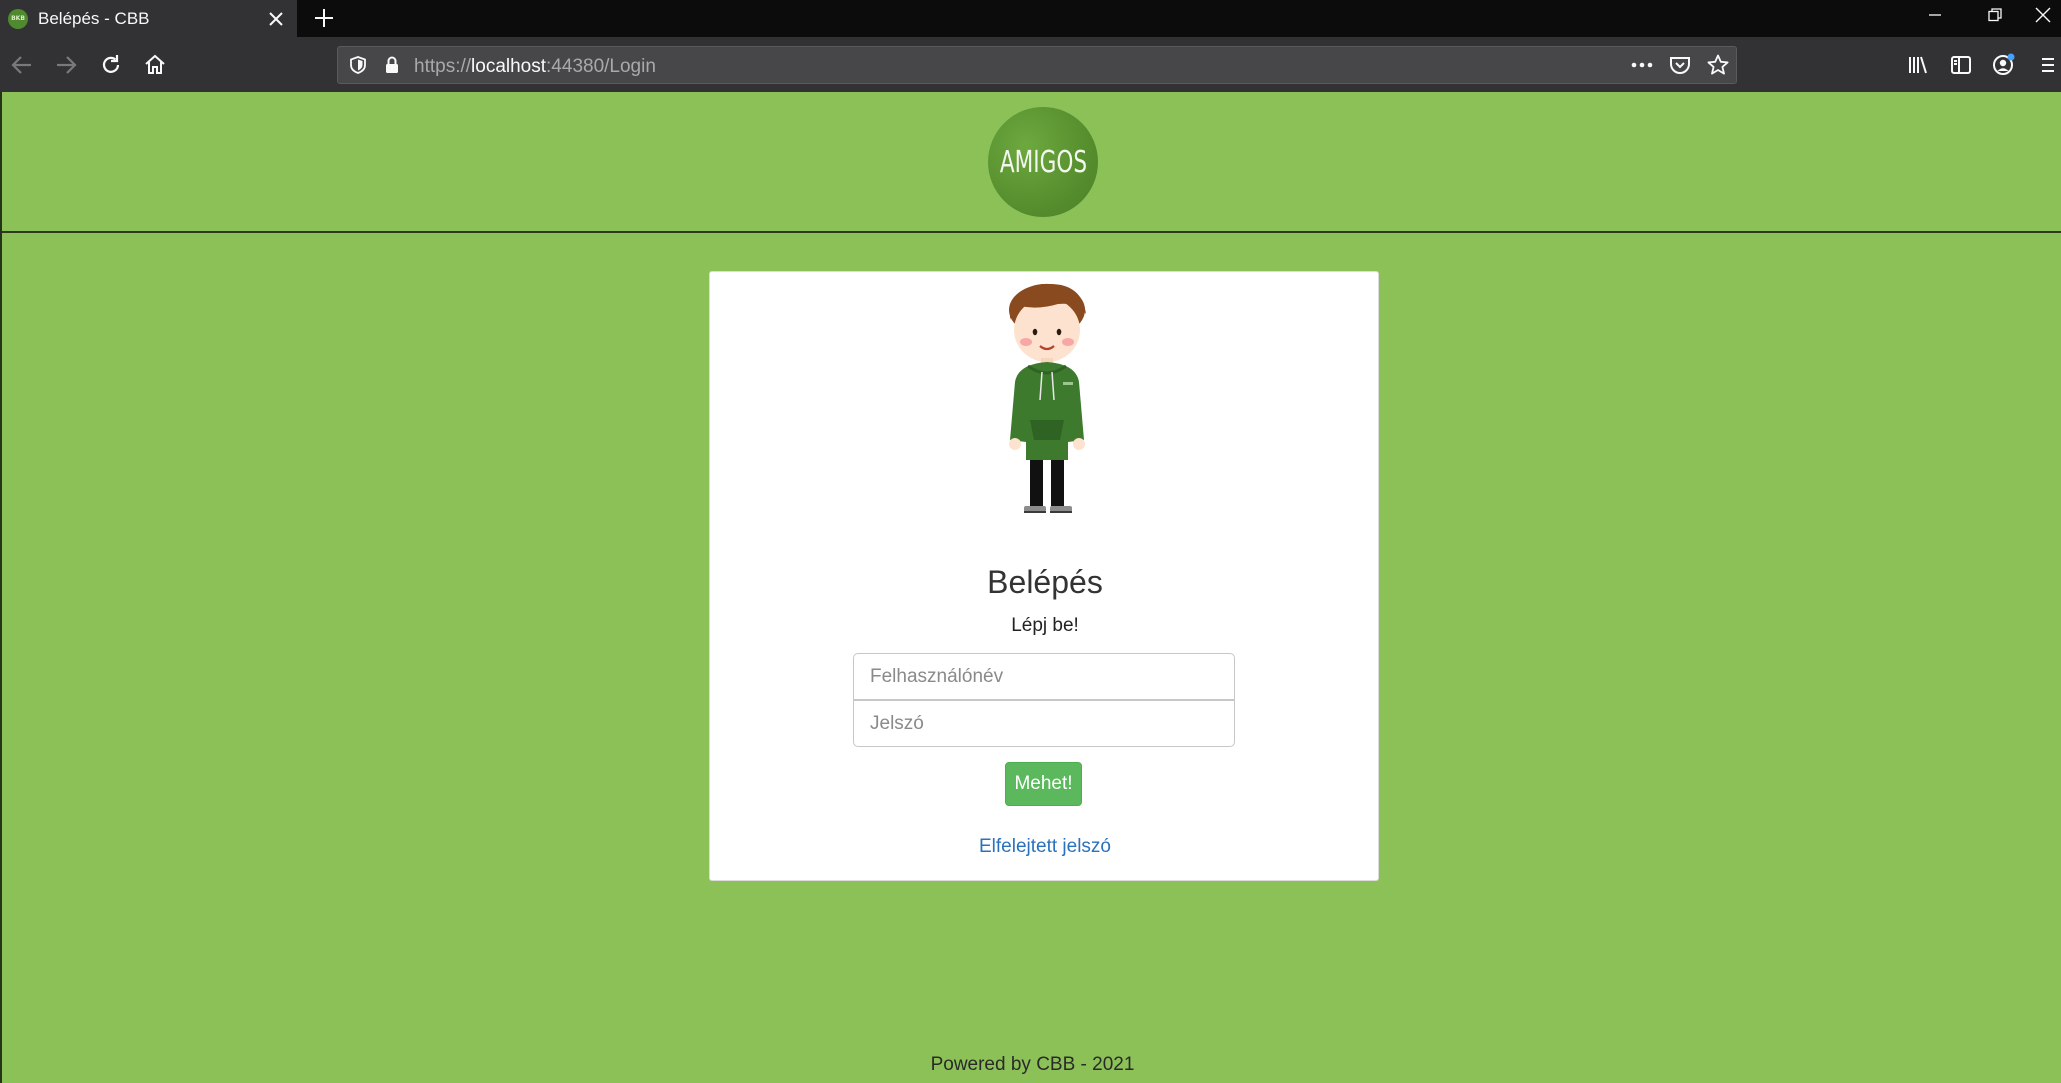 Image resolution: width=2061 pixels, height=1083 pixels. Describe the element at coordinates (94, 18) in the screenshot. I see `tab-title: Belépés - CBB` at that location.